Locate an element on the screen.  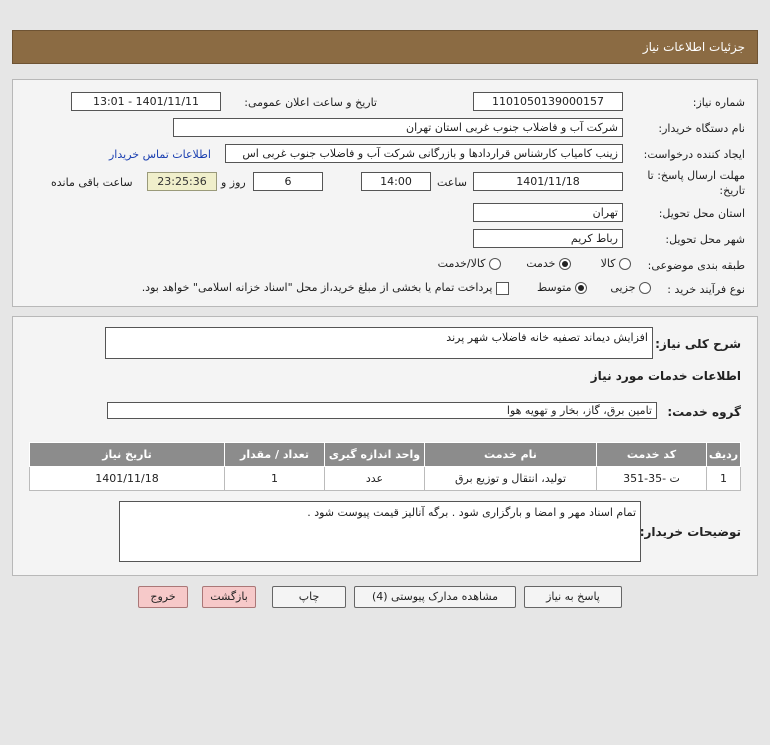
col-service-code: کد خدمت is located at coordinates (651, 454).